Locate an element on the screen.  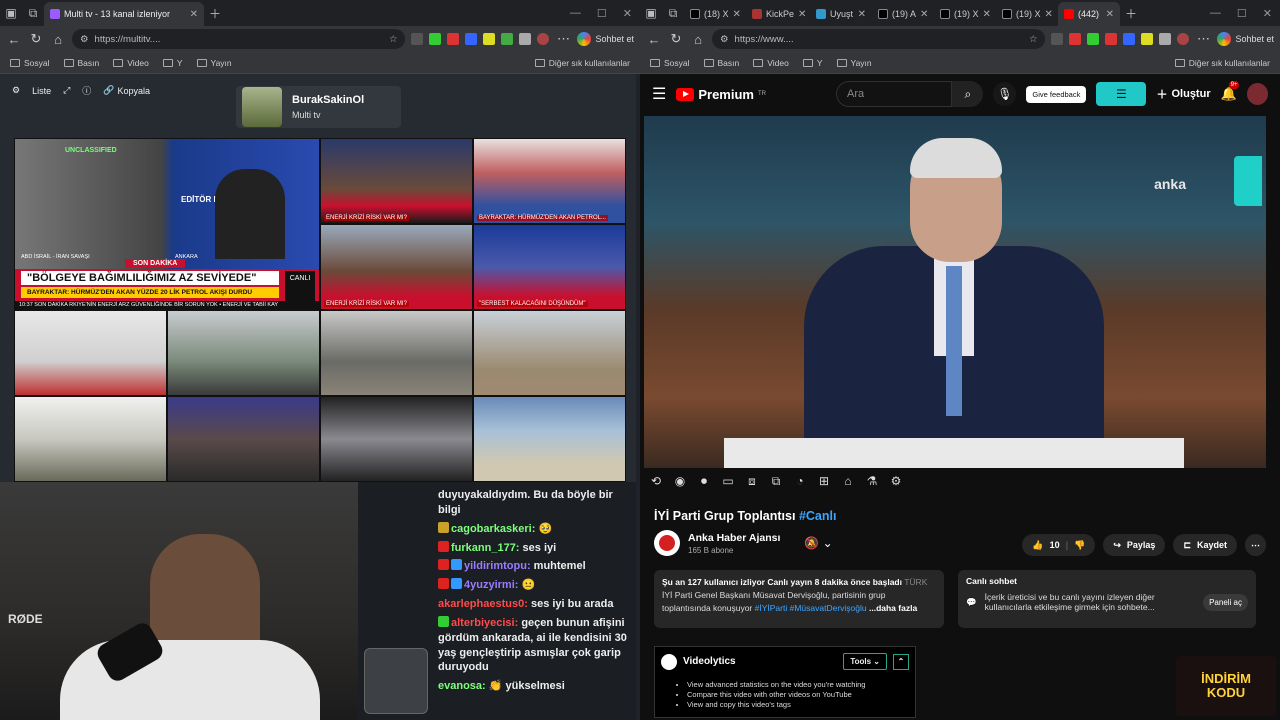
loop-icon: ⟲ is located at coordinates (656, 481).